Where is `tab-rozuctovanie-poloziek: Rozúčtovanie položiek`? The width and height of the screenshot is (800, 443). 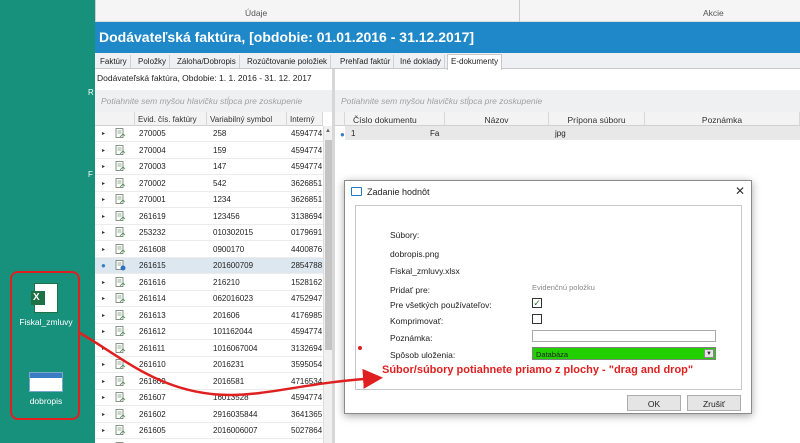
tab-rozuctovanie-poloziek: Rozúčtovanie položiek is located at coordinates (288, 62).